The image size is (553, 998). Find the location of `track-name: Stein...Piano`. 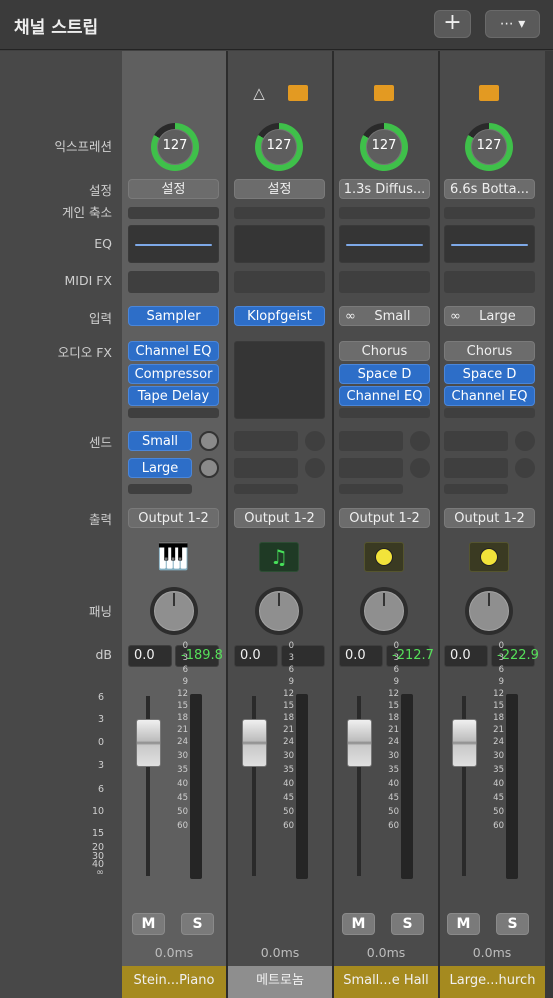

track-name: Stein...Piano is located at coordinates (174, 982).